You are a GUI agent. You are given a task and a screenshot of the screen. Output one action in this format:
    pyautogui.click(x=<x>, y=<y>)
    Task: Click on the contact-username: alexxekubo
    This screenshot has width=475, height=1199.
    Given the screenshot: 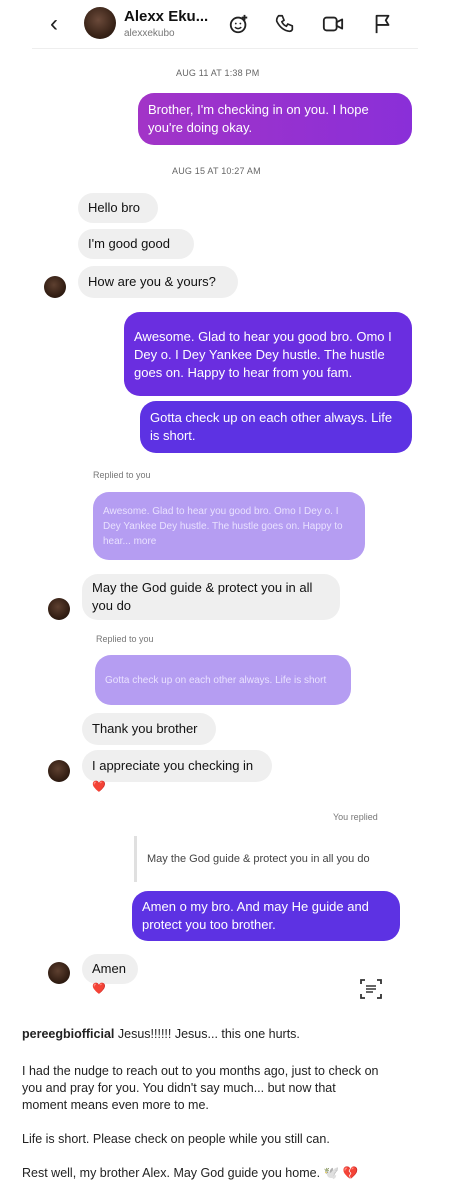 What is the action you would take?
    pyautogui.click(x=149, y=33)
    